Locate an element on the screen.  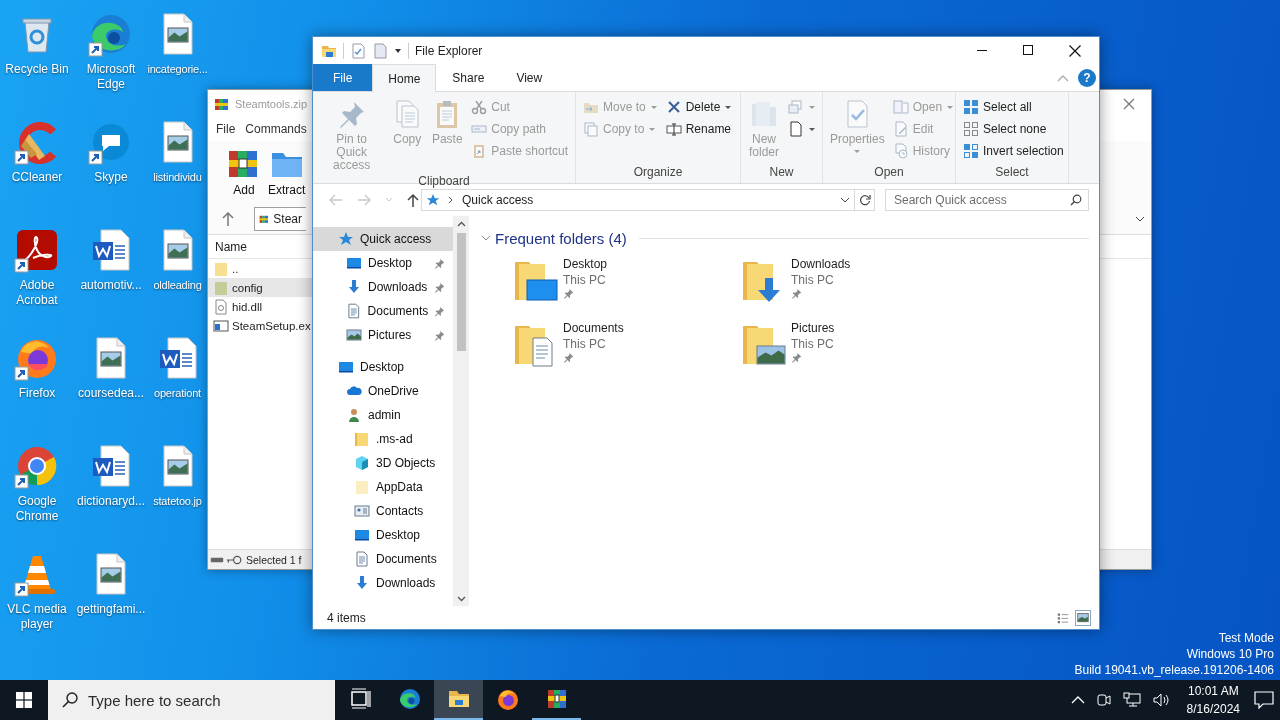
cube-icon is located at coordinates (362, 463).